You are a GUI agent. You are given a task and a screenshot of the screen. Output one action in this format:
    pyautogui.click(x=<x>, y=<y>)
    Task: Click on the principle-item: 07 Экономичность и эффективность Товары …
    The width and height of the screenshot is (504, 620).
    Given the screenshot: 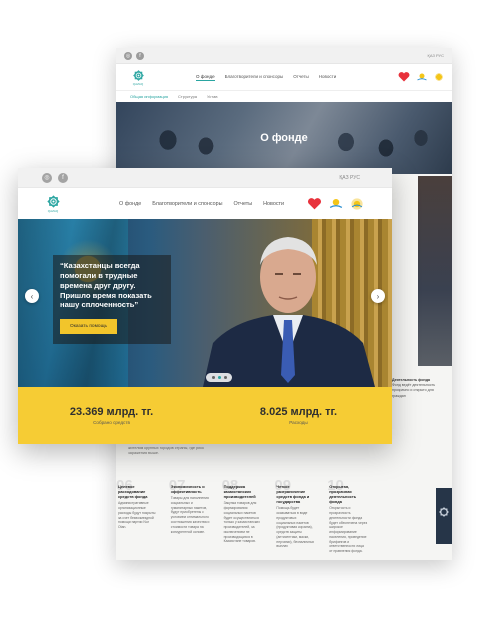 What is the action you would take?
    pyautogui.click(x=189, y=515)
    